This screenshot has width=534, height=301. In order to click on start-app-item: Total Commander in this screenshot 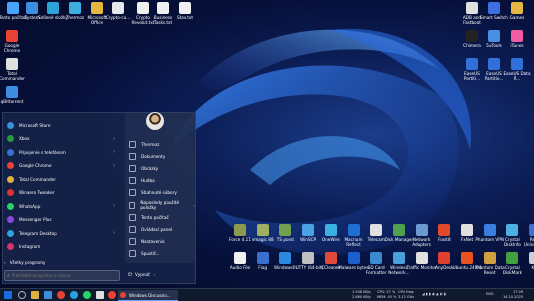, I will do `click(63, 179)`.